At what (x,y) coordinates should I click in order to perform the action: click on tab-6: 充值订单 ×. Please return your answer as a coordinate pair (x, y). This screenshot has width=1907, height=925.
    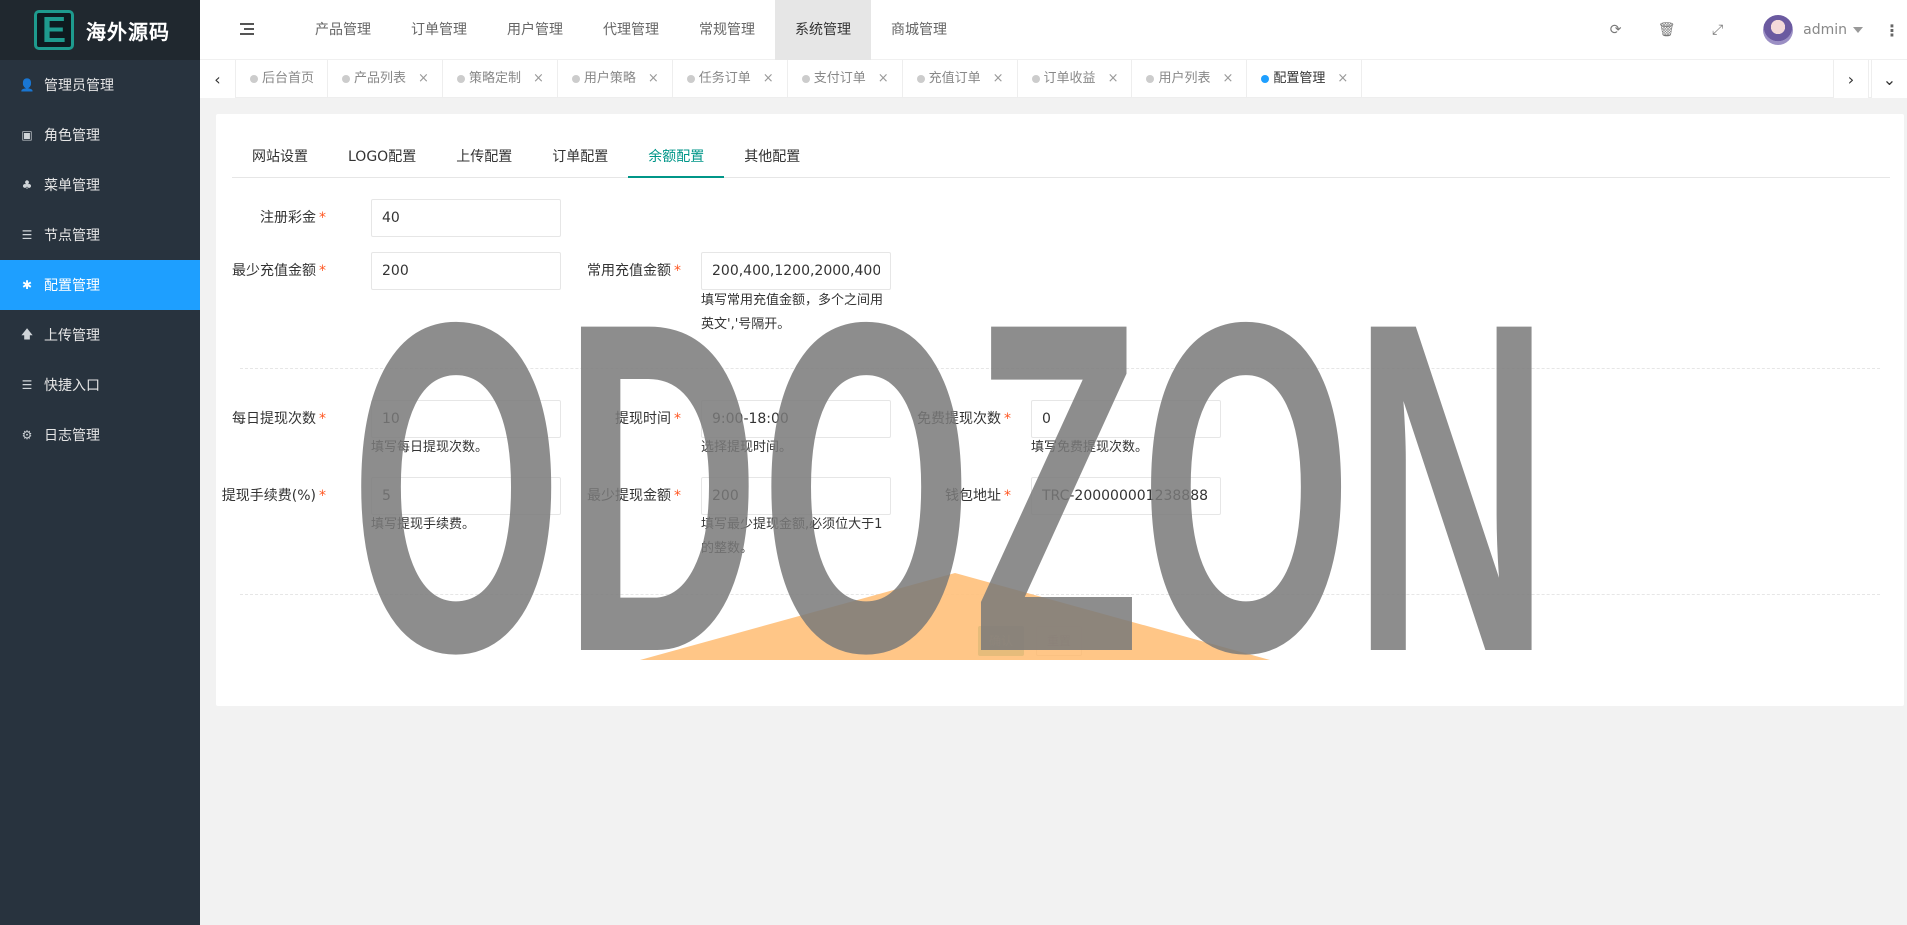
    Looking at the image, I should click on (960, 79).